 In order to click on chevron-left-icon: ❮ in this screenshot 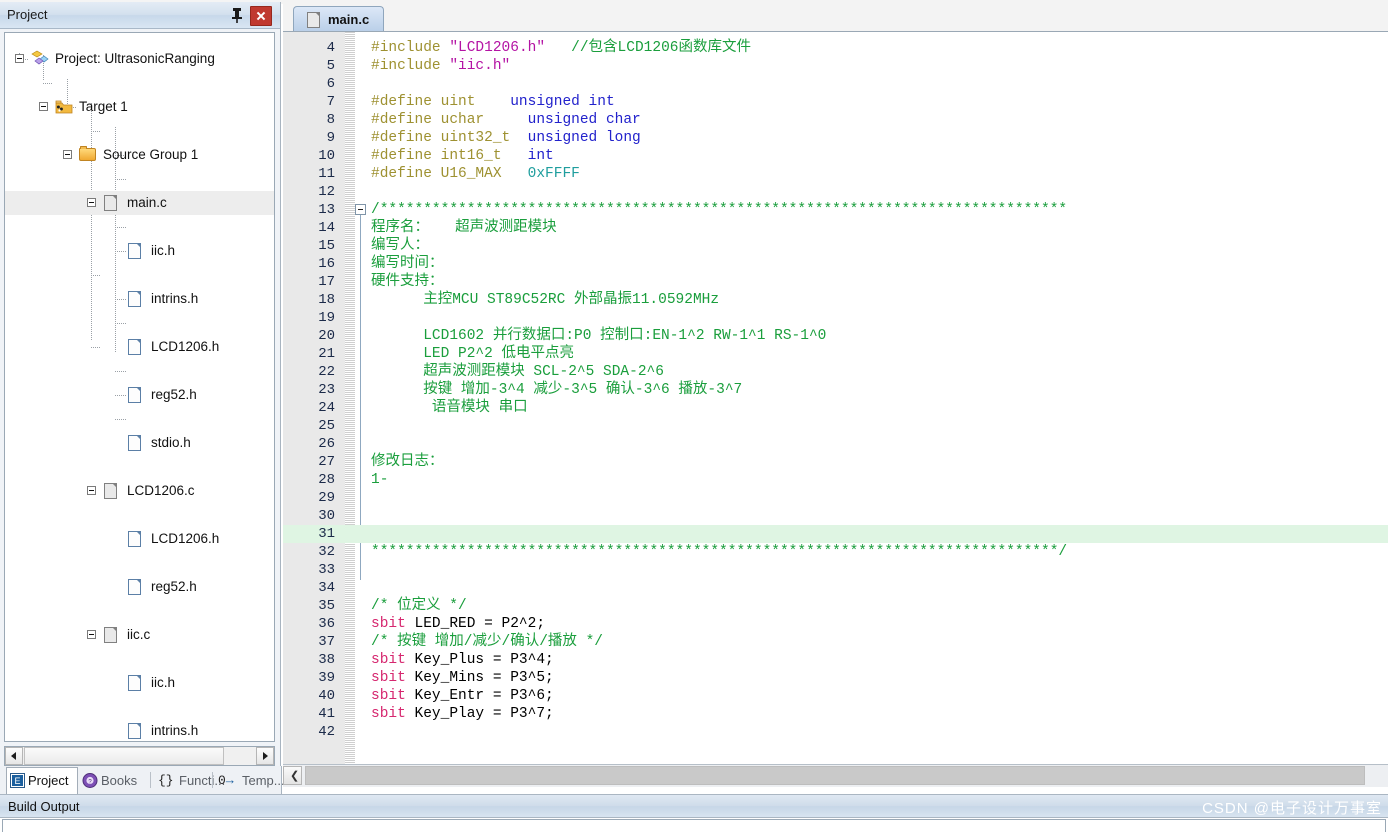, I will do `click(292, 775)`.